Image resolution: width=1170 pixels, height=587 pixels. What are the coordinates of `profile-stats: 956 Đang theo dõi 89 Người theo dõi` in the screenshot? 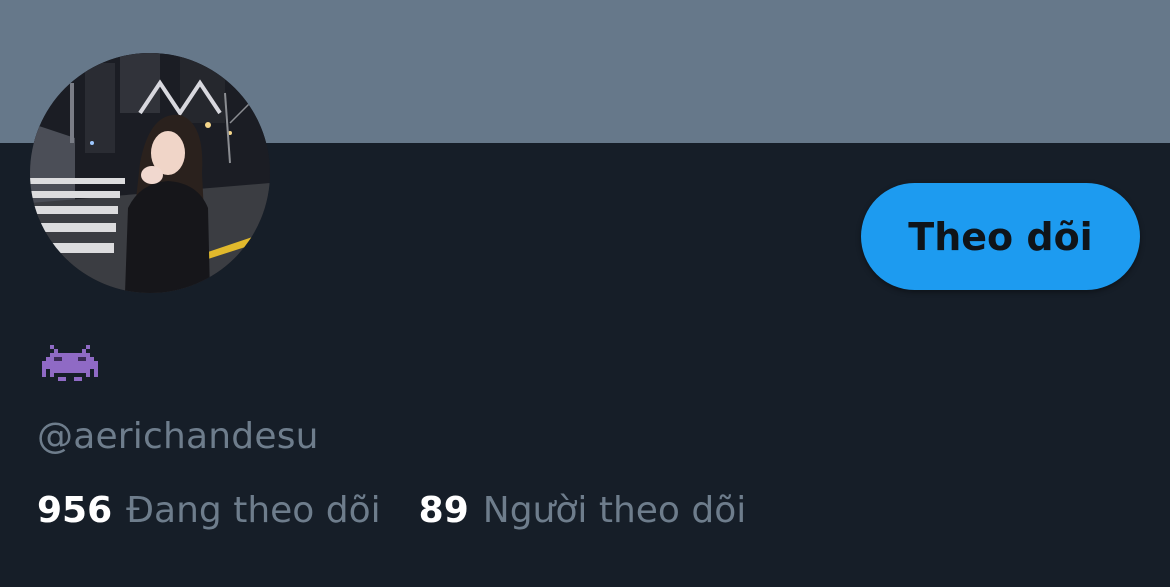 It's located at (391, 510).